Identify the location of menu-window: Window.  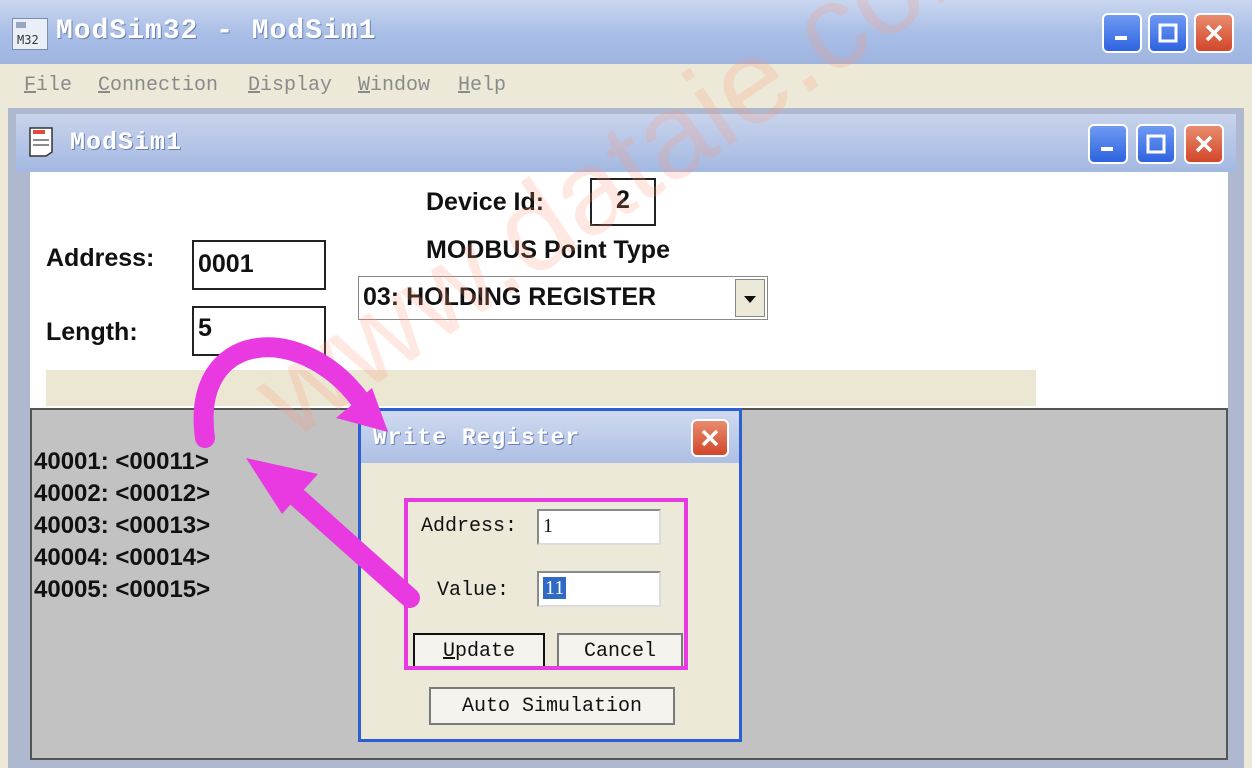
(394, 85).